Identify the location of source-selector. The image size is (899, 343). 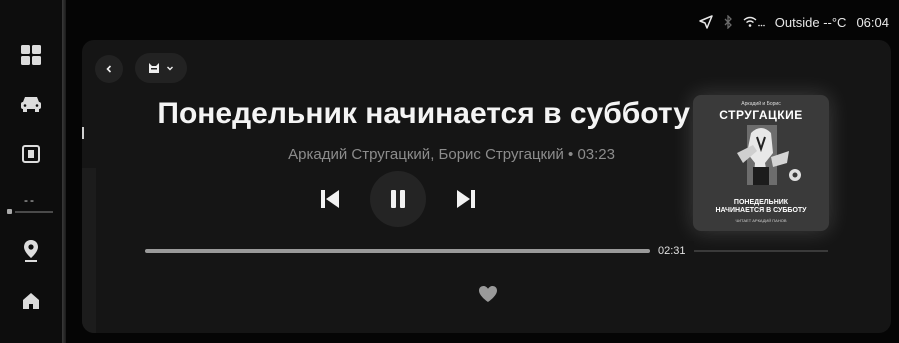
(161, 68).